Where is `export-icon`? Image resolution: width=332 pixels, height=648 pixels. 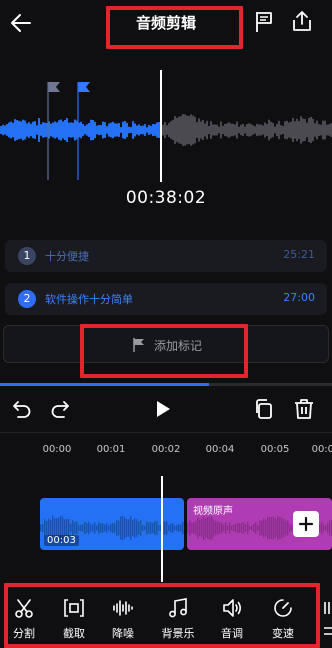
export-icon is located at coordinates (302, 21).